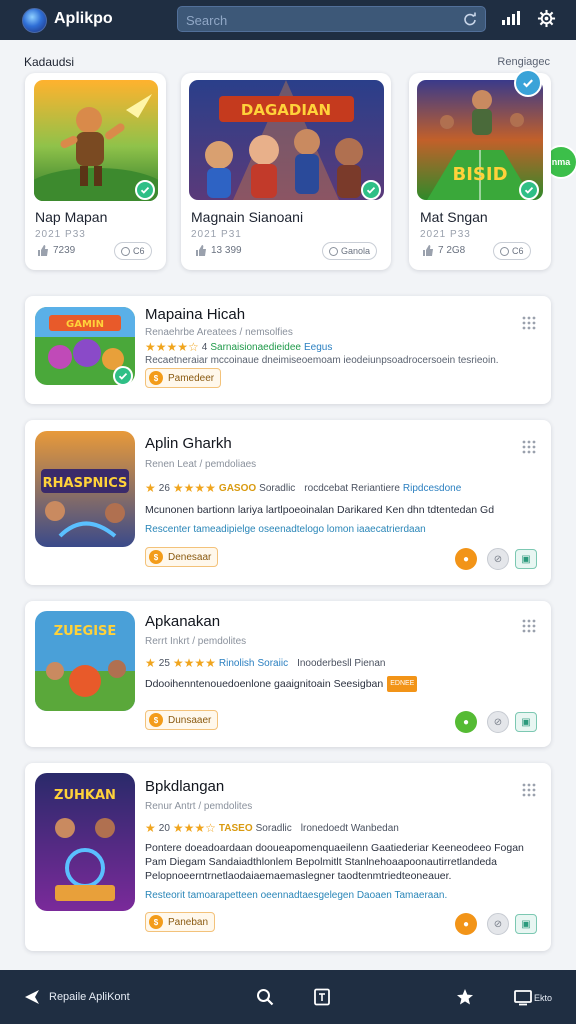  I want to click on star-icon, so click(465, 997).